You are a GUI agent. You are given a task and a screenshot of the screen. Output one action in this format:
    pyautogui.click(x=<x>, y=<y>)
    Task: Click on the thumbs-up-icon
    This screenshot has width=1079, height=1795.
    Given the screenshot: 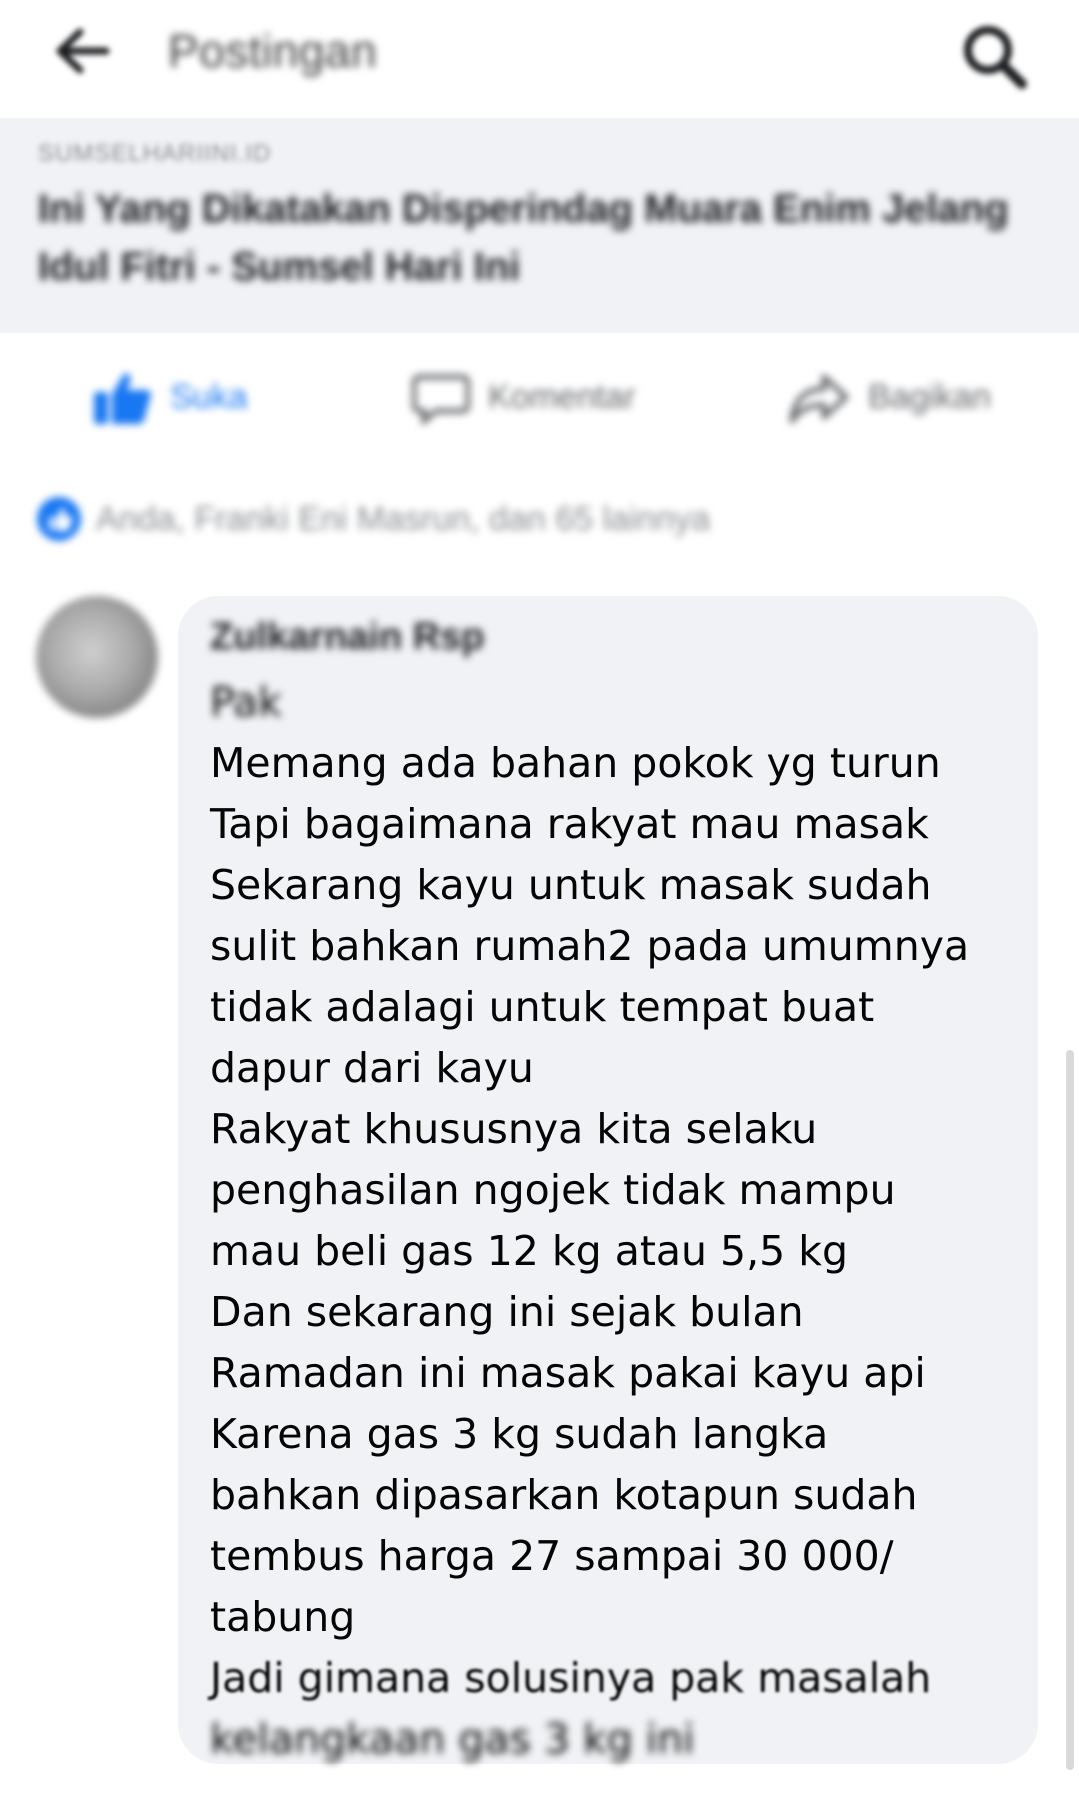 What is the action you would take?
    pyautogui.click(x=122, y=398)
    